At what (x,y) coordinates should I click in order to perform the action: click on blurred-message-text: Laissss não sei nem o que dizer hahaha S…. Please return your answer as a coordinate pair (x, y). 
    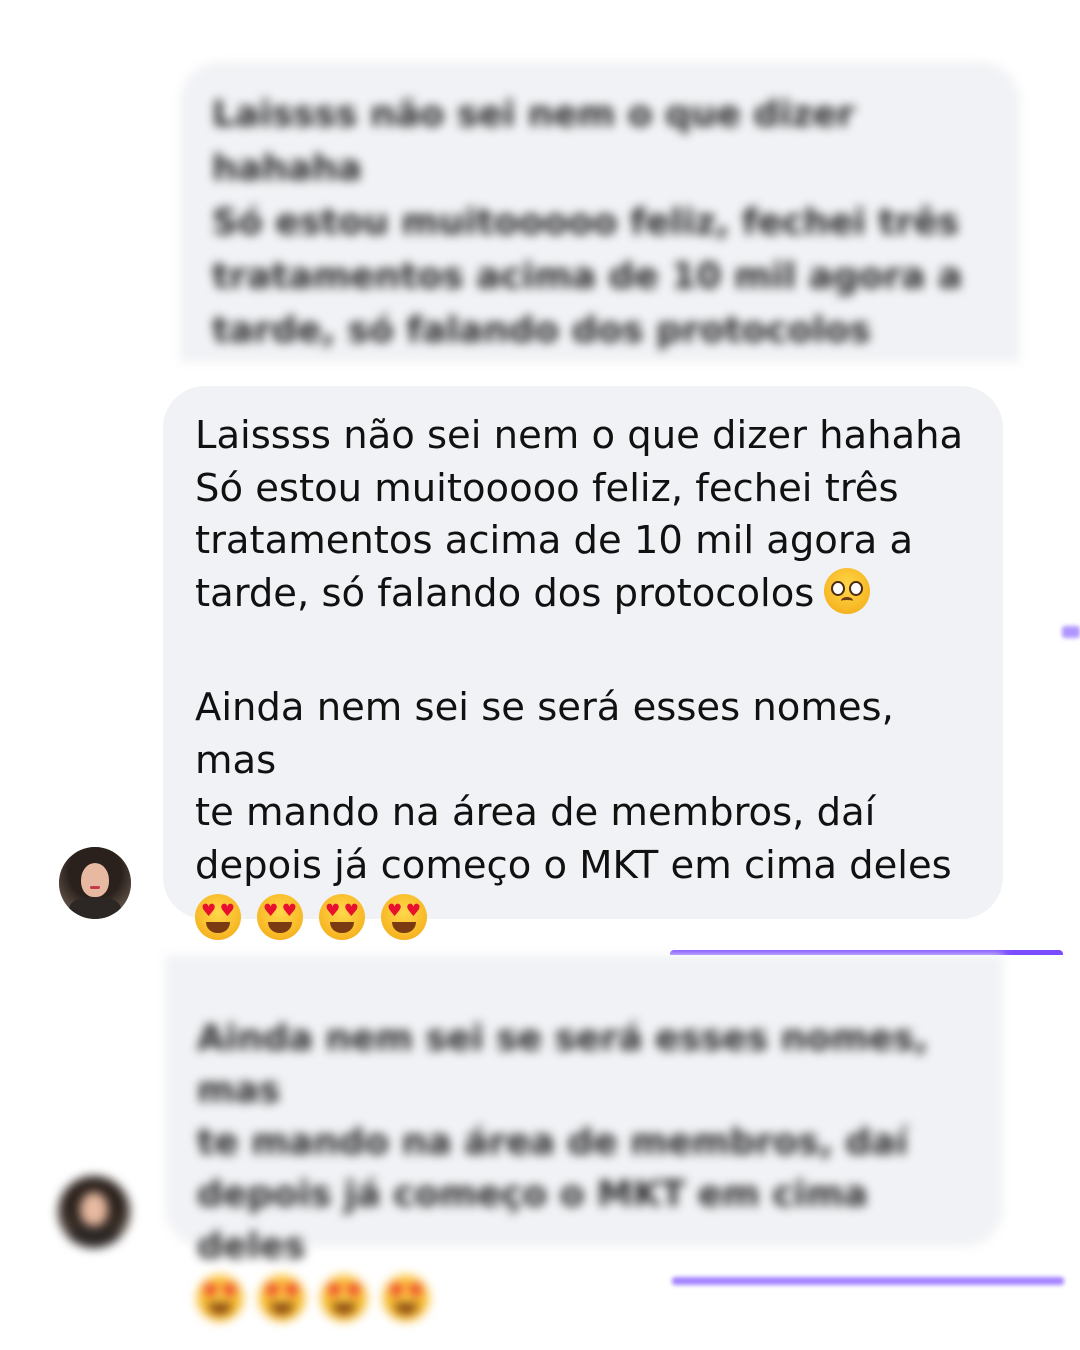
    Looking at the image, I should click on (587, 222).